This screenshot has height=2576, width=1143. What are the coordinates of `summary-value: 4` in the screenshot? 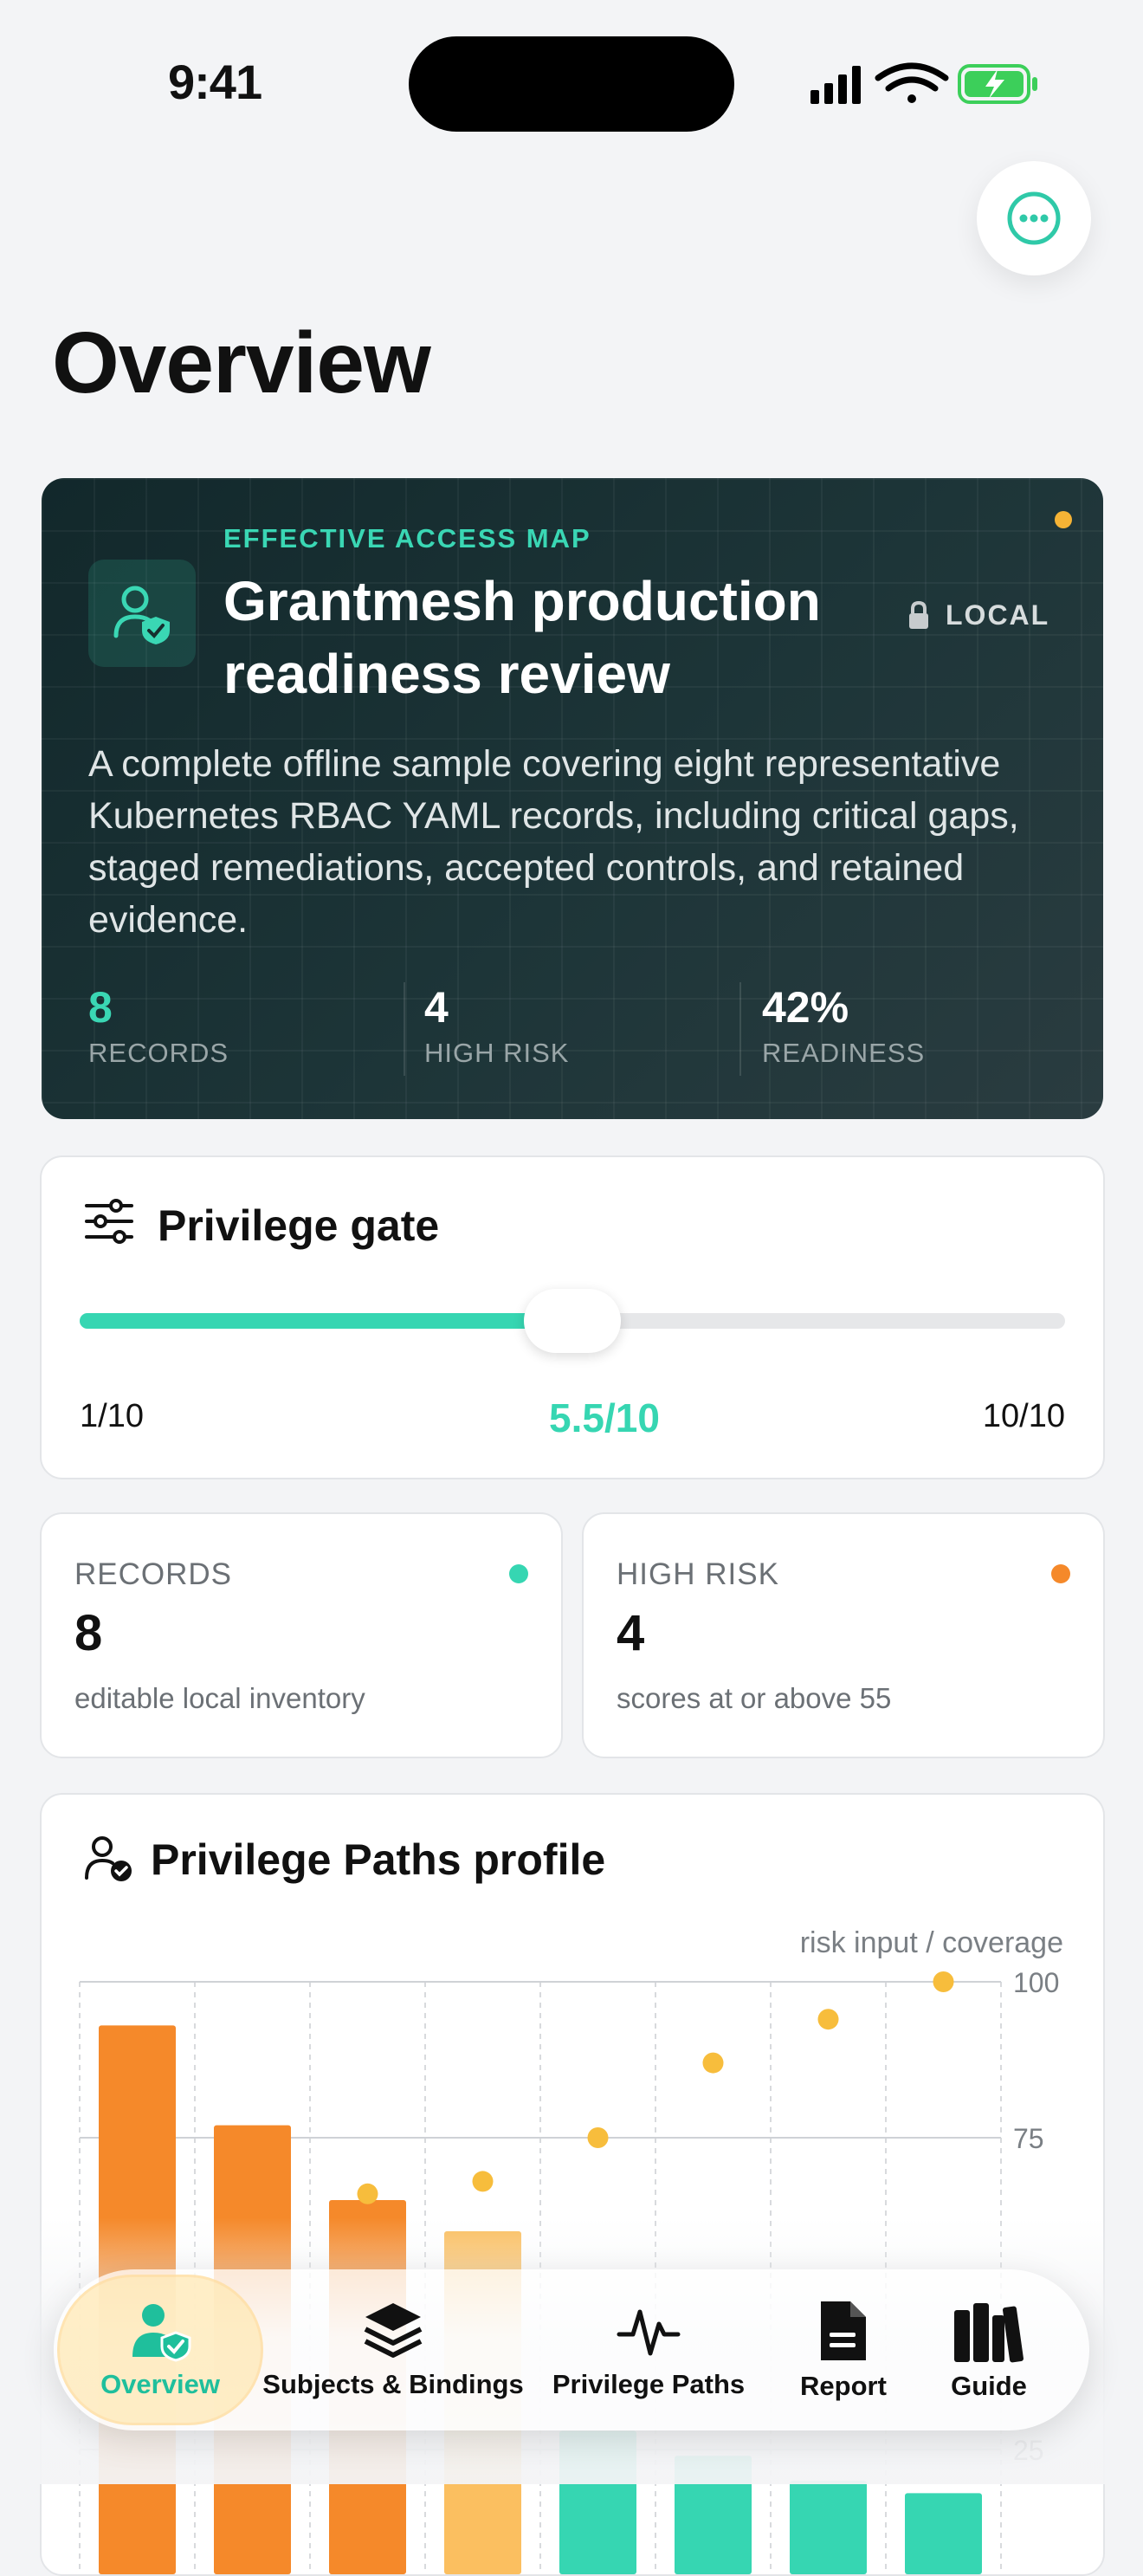 It's located at (631, 1633).